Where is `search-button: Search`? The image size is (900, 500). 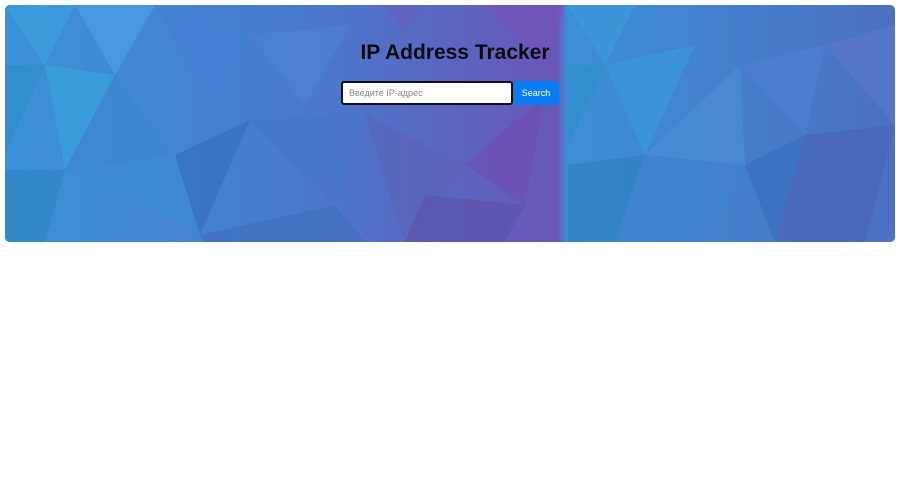
search-button: Search is located at coordinates (536, 93).